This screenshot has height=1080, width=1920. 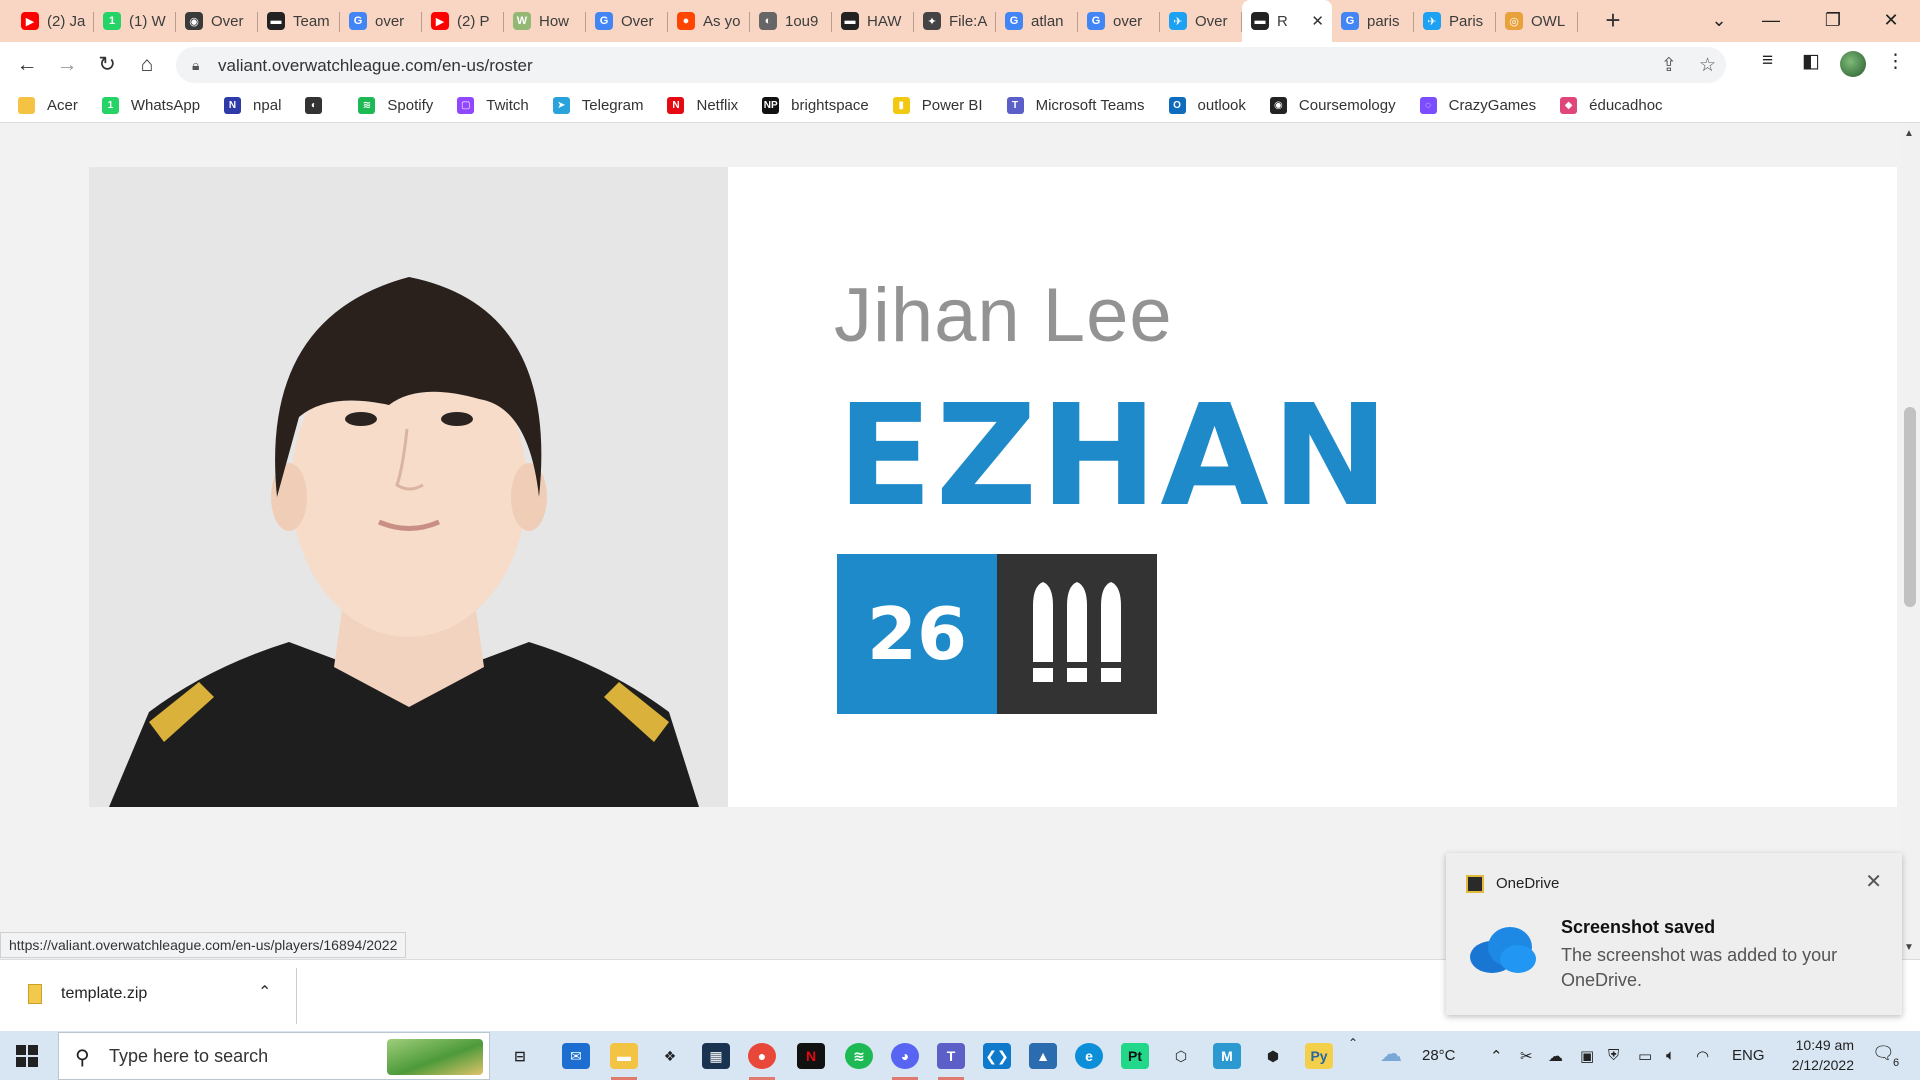 I want to click on unity-hub-icon: ⬢, so click(x=1273, y=1056).